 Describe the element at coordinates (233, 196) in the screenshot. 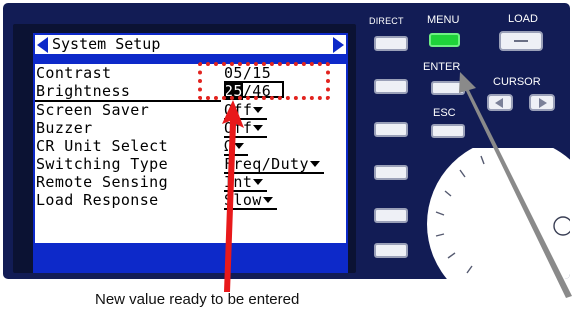

I see `red-arrow` at that location.